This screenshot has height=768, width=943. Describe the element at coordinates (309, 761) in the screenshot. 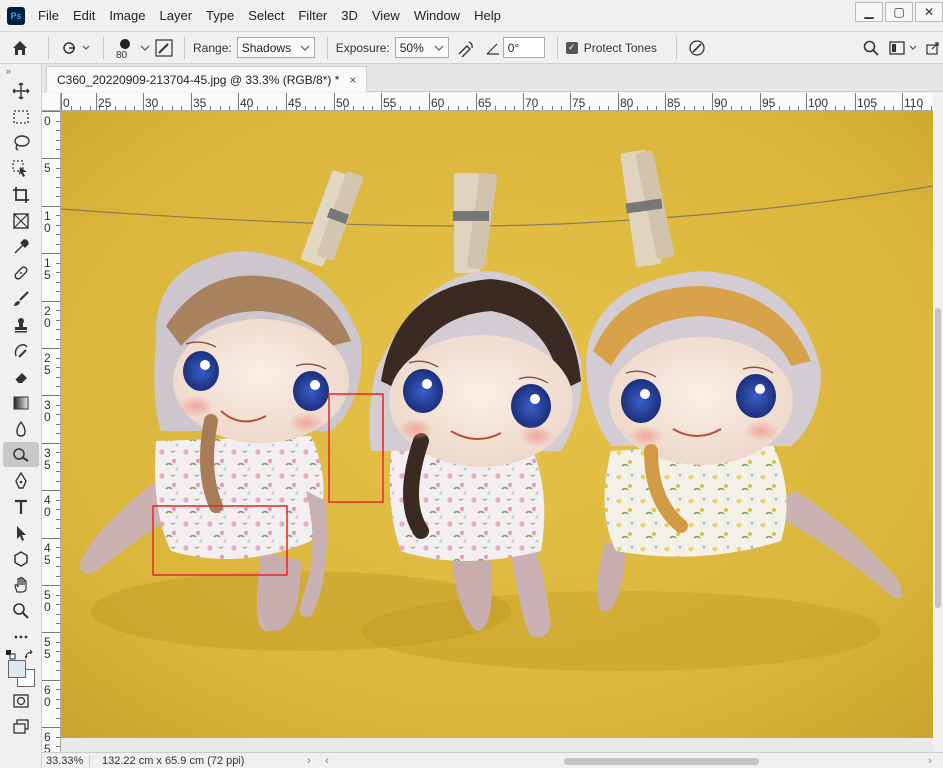

I see `status-menu-arrow: ›` at that location.